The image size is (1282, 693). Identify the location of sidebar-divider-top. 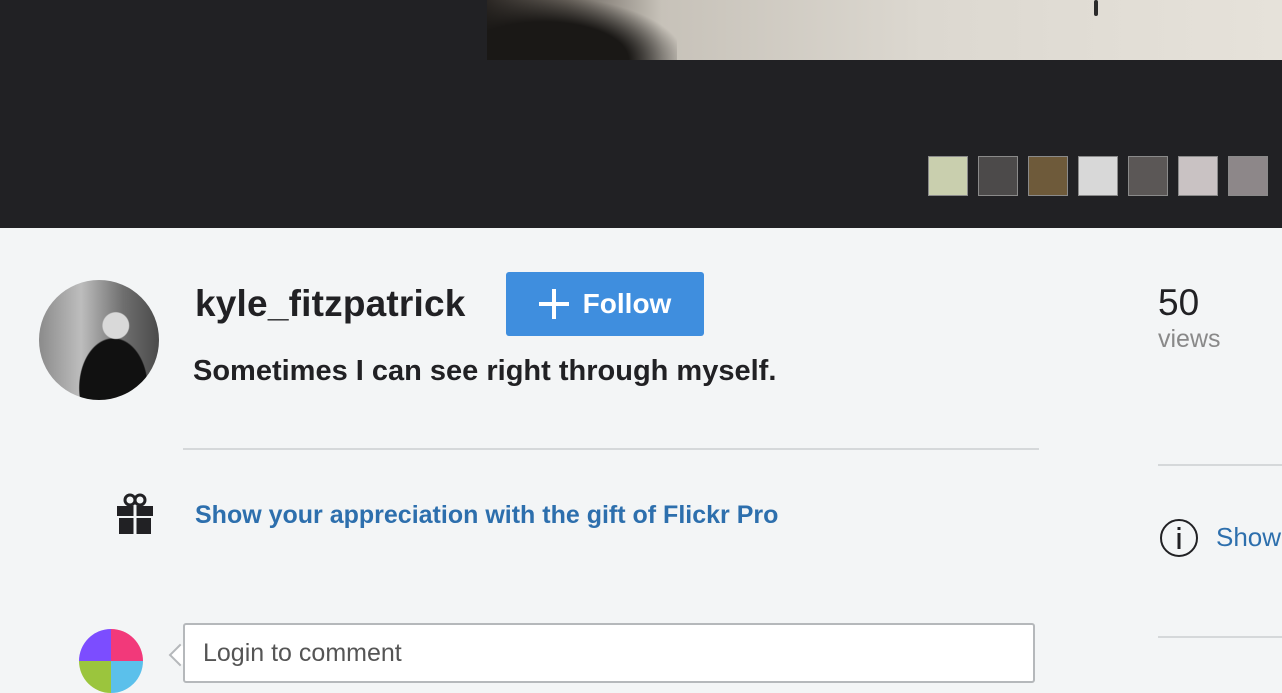
(1220, 465).